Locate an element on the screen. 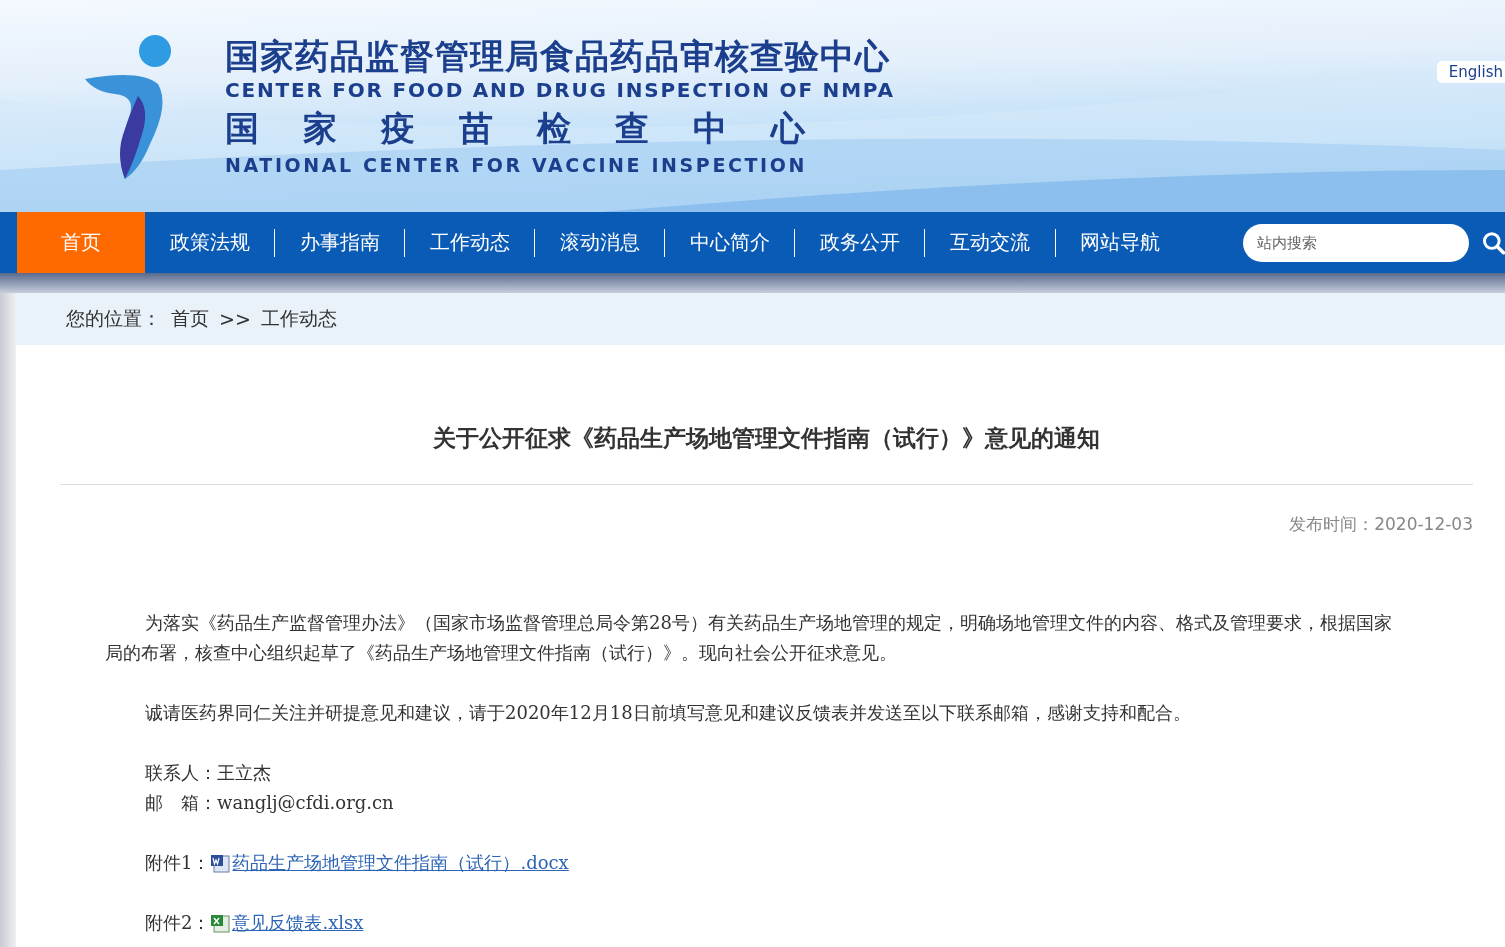 Image resolution: width=1505 pixels, height=947 pixels. contact-line: 联系人：王立杰 is located at coordinates (208, 773).